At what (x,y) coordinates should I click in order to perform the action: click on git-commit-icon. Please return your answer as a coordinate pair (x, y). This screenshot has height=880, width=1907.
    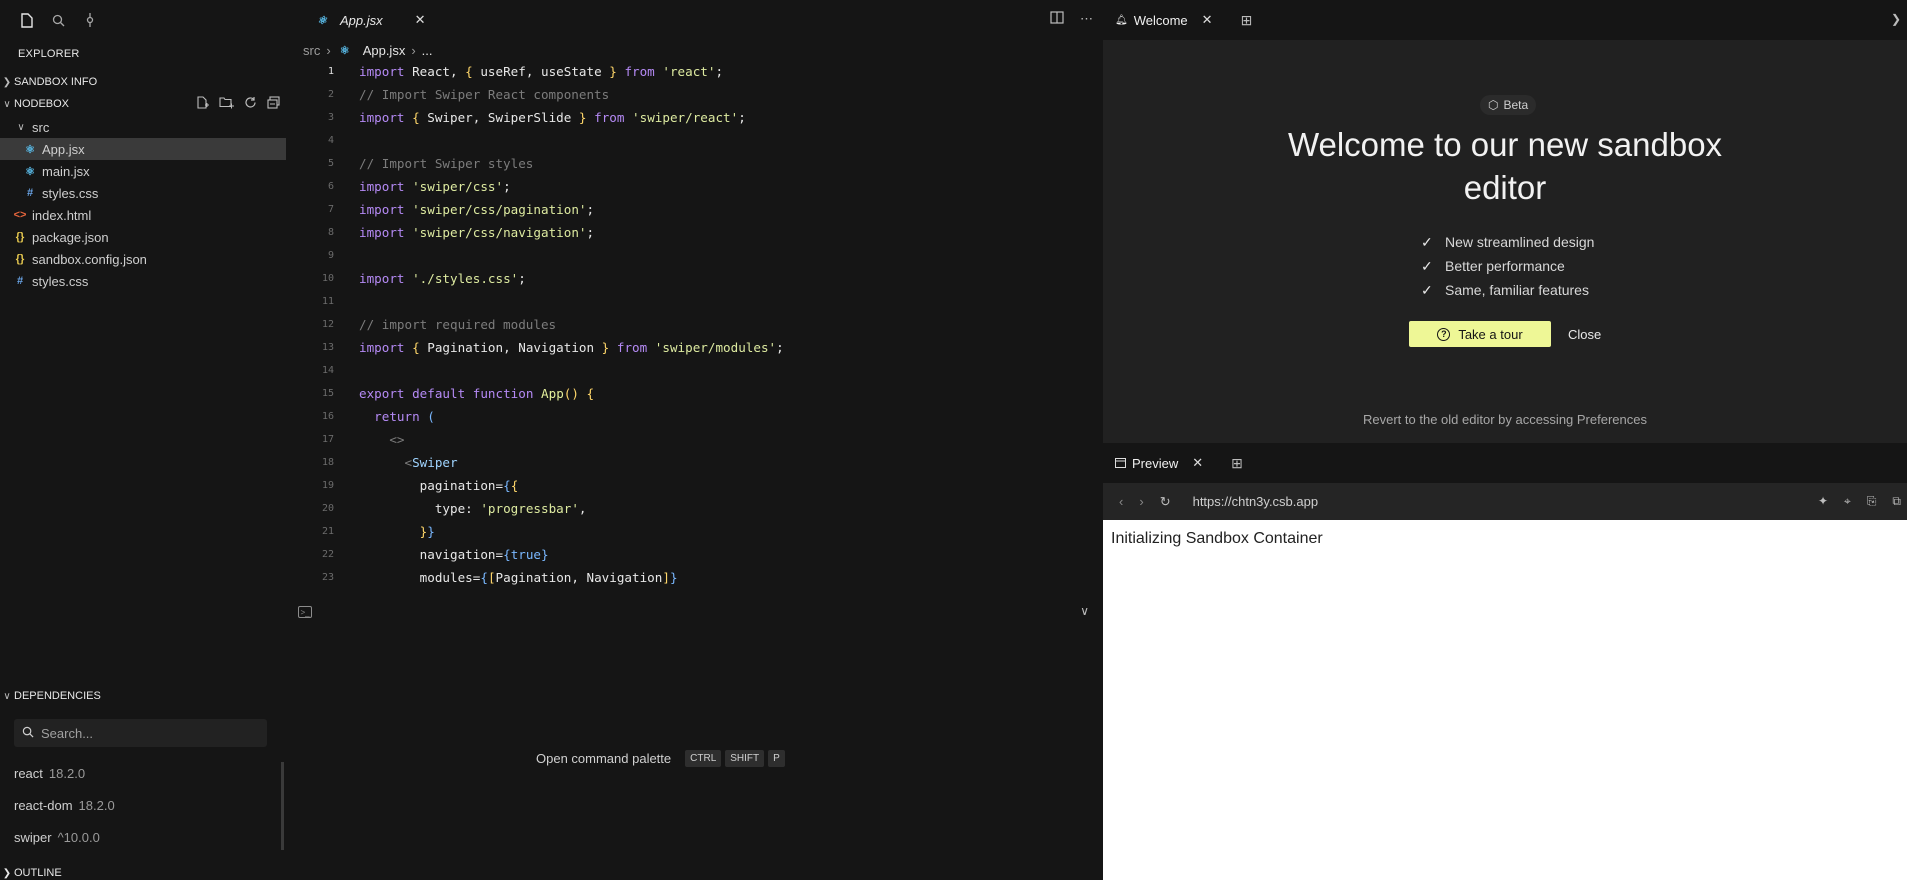
    Looking at the image, I should click on (90, 20).